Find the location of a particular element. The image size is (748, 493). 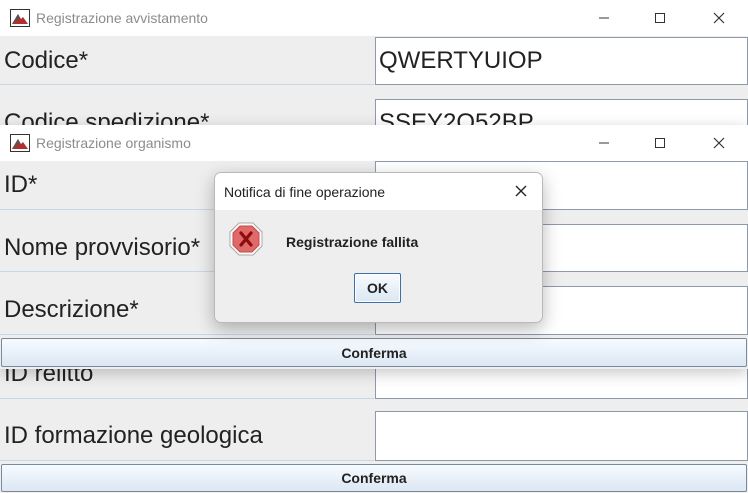

front-maximize-button is located at coordinates (660, 143).